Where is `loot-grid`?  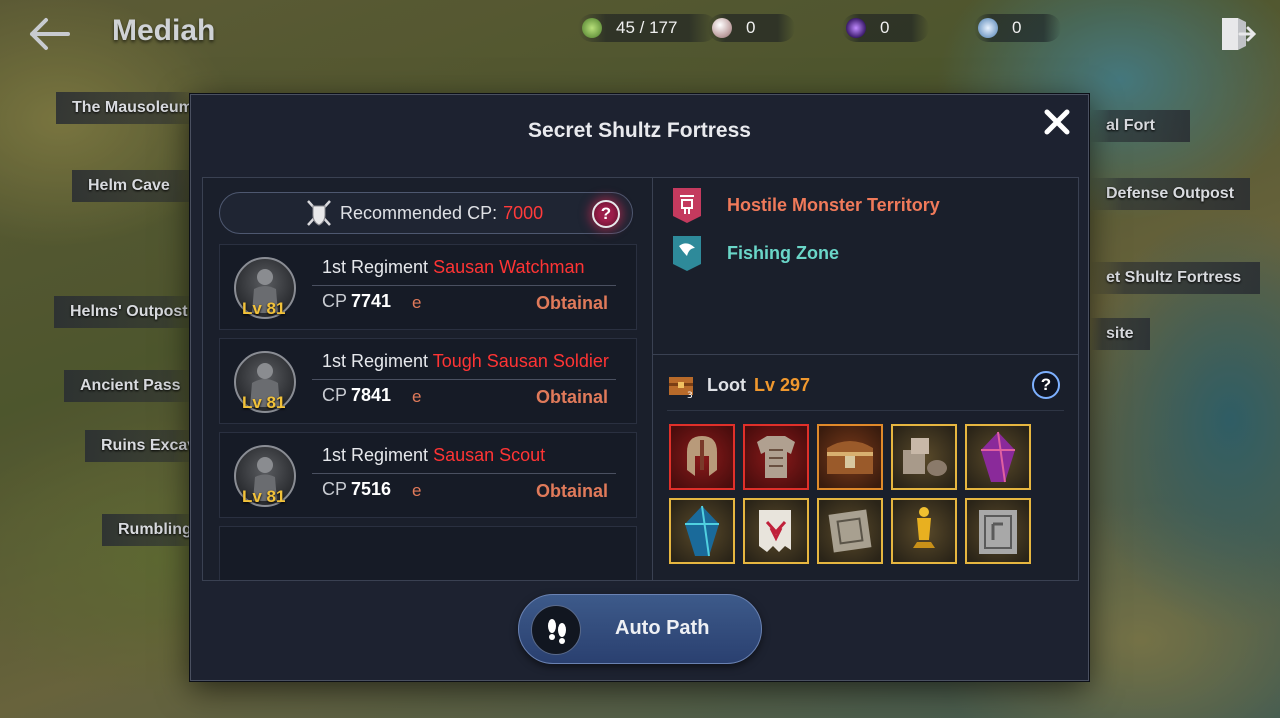 loot-grid is located at coordinates (854, 494).